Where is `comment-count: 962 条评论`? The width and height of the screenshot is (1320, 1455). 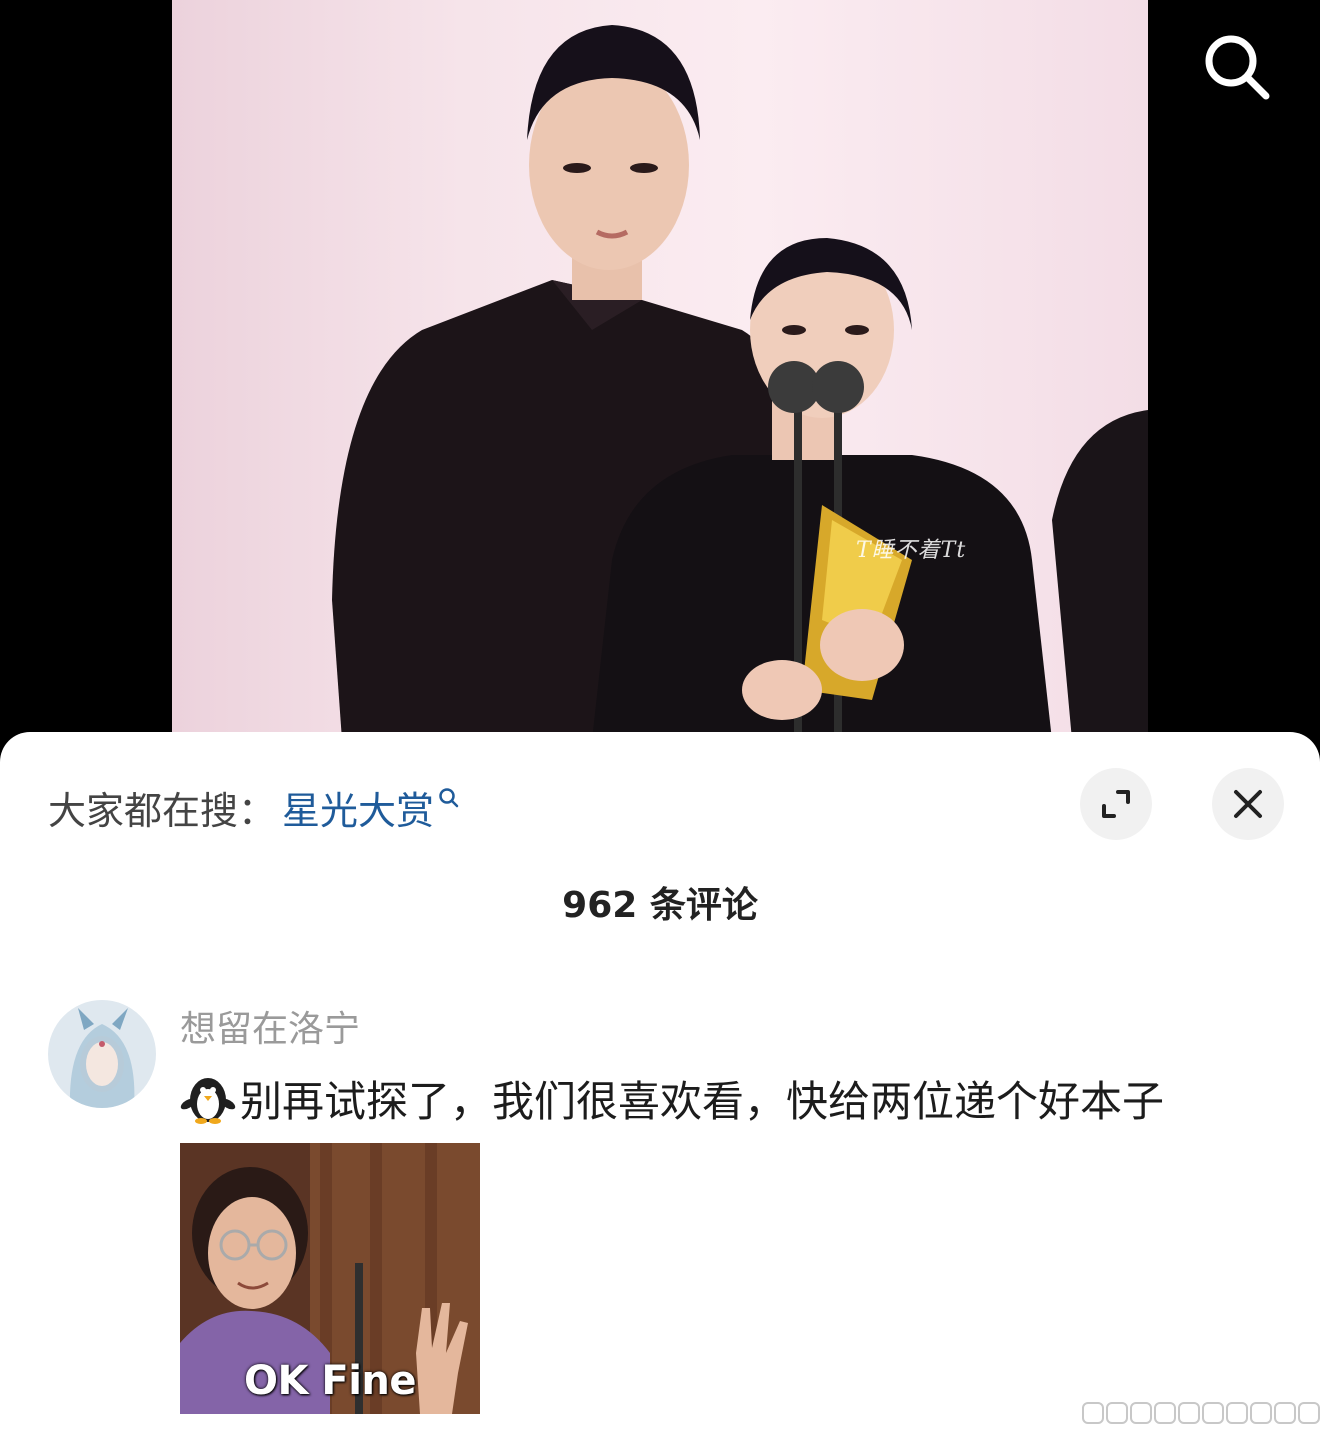
comment-count: 962 条评论 is located at coordinates (660, 905).